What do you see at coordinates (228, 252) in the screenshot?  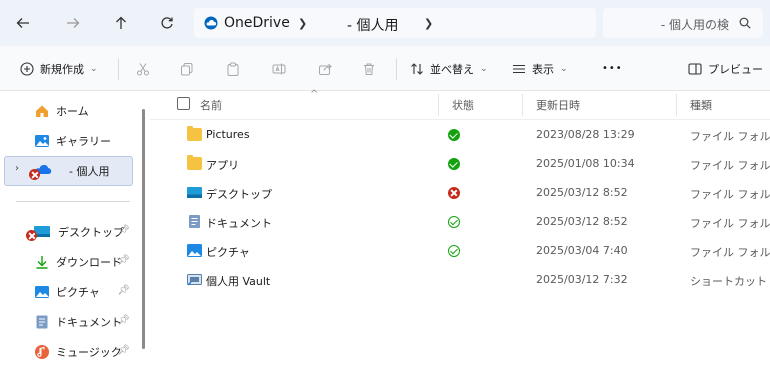 I see `file-name: ピクチャ` at bounding box center [228, 252].